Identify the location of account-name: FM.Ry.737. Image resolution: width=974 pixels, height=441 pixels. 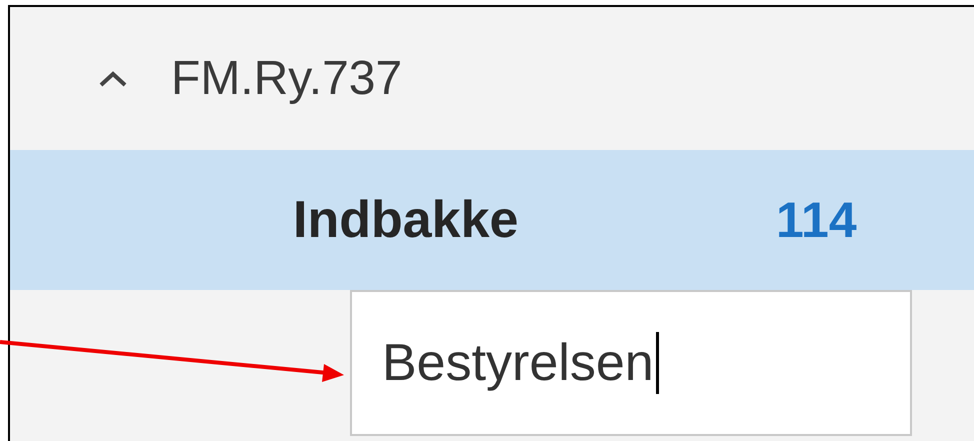
(286, 78).